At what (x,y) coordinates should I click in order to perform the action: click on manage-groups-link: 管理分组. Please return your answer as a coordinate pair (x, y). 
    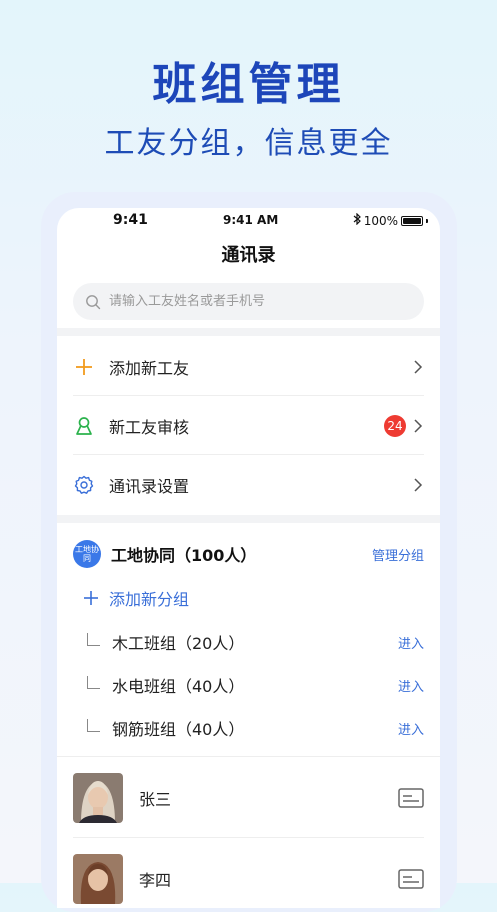
    Looking at the image, I should click on (398, 554).